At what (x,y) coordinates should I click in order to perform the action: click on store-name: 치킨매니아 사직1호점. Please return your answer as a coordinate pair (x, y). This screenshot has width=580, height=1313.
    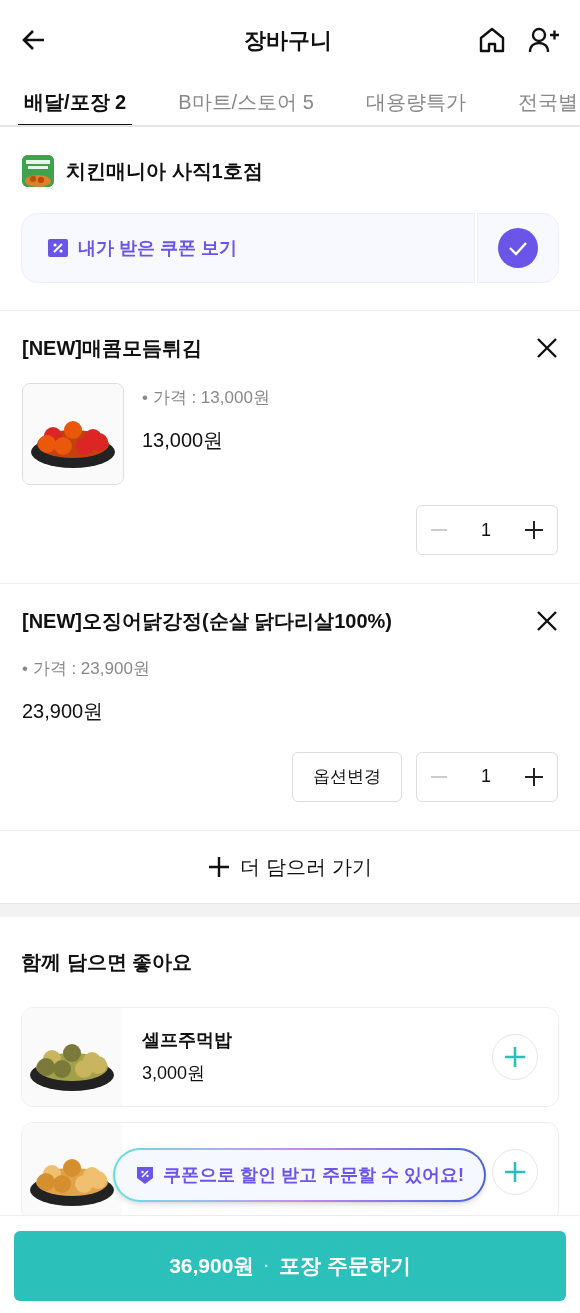
    Looking at the image, I should click on (164, 171).